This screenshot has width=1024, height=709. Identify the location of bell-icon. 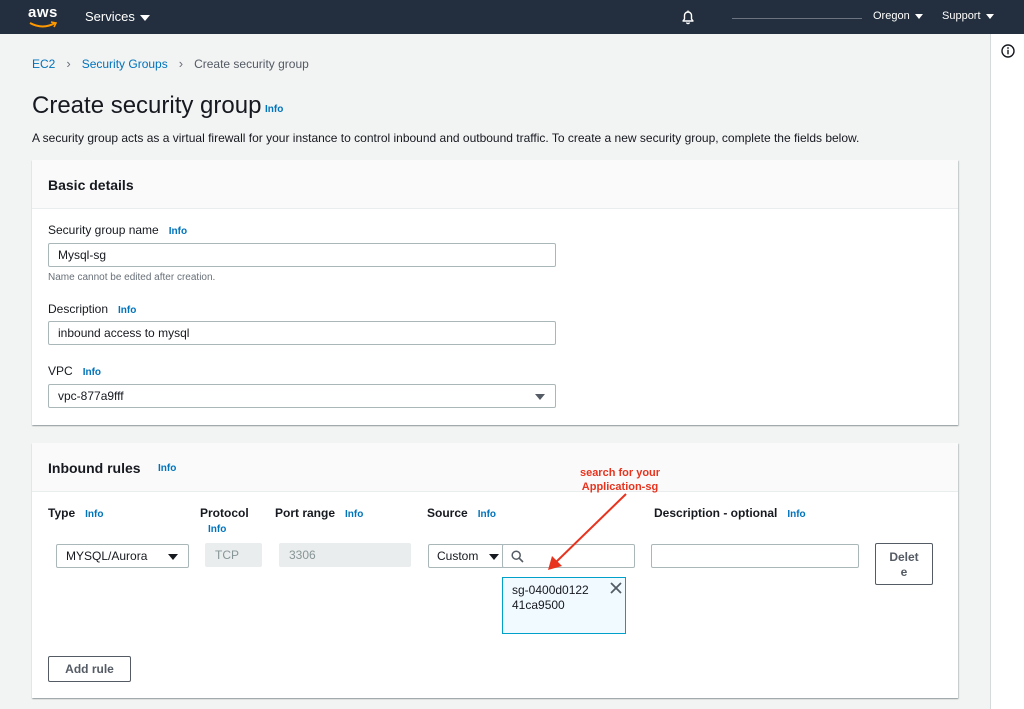
(688, 17).